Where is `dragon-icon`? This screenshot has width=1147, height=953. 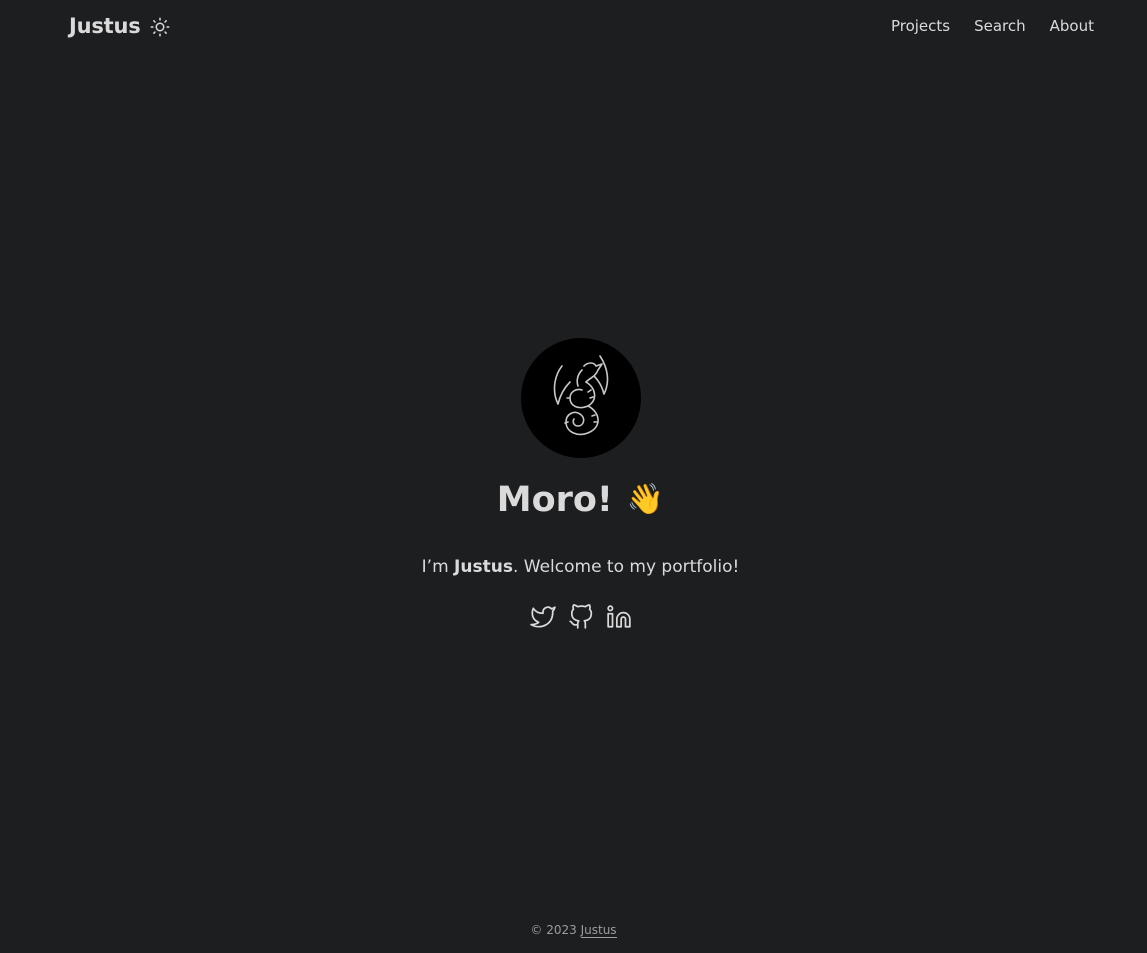
dragon-icon is located at coordinates (581, 398).